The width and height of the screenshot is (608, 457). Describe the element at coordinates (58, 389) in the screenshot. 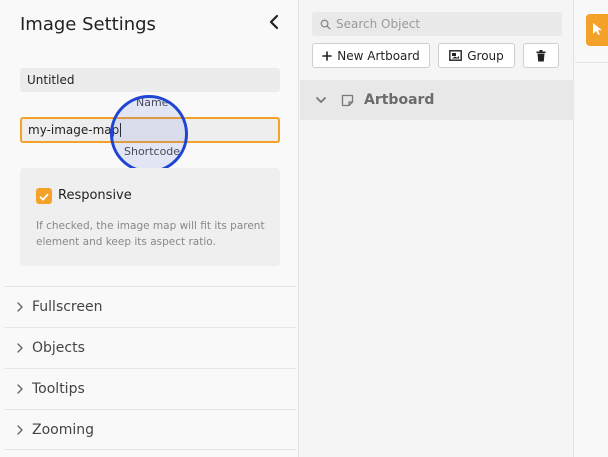

I see `section-label: Tooltips` at that location.